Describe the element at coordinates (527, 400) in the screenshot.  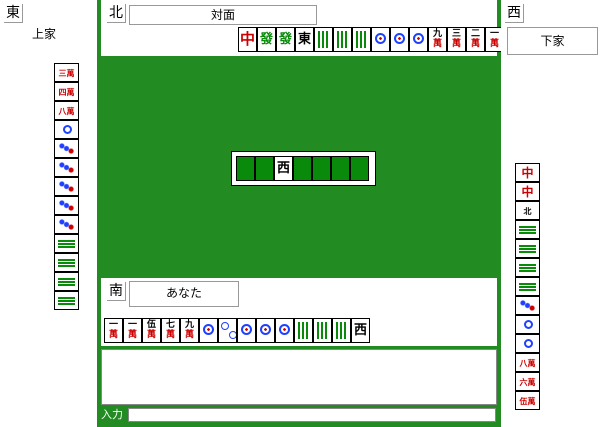
I see `east-hand-tile: 伍萬` at that location.